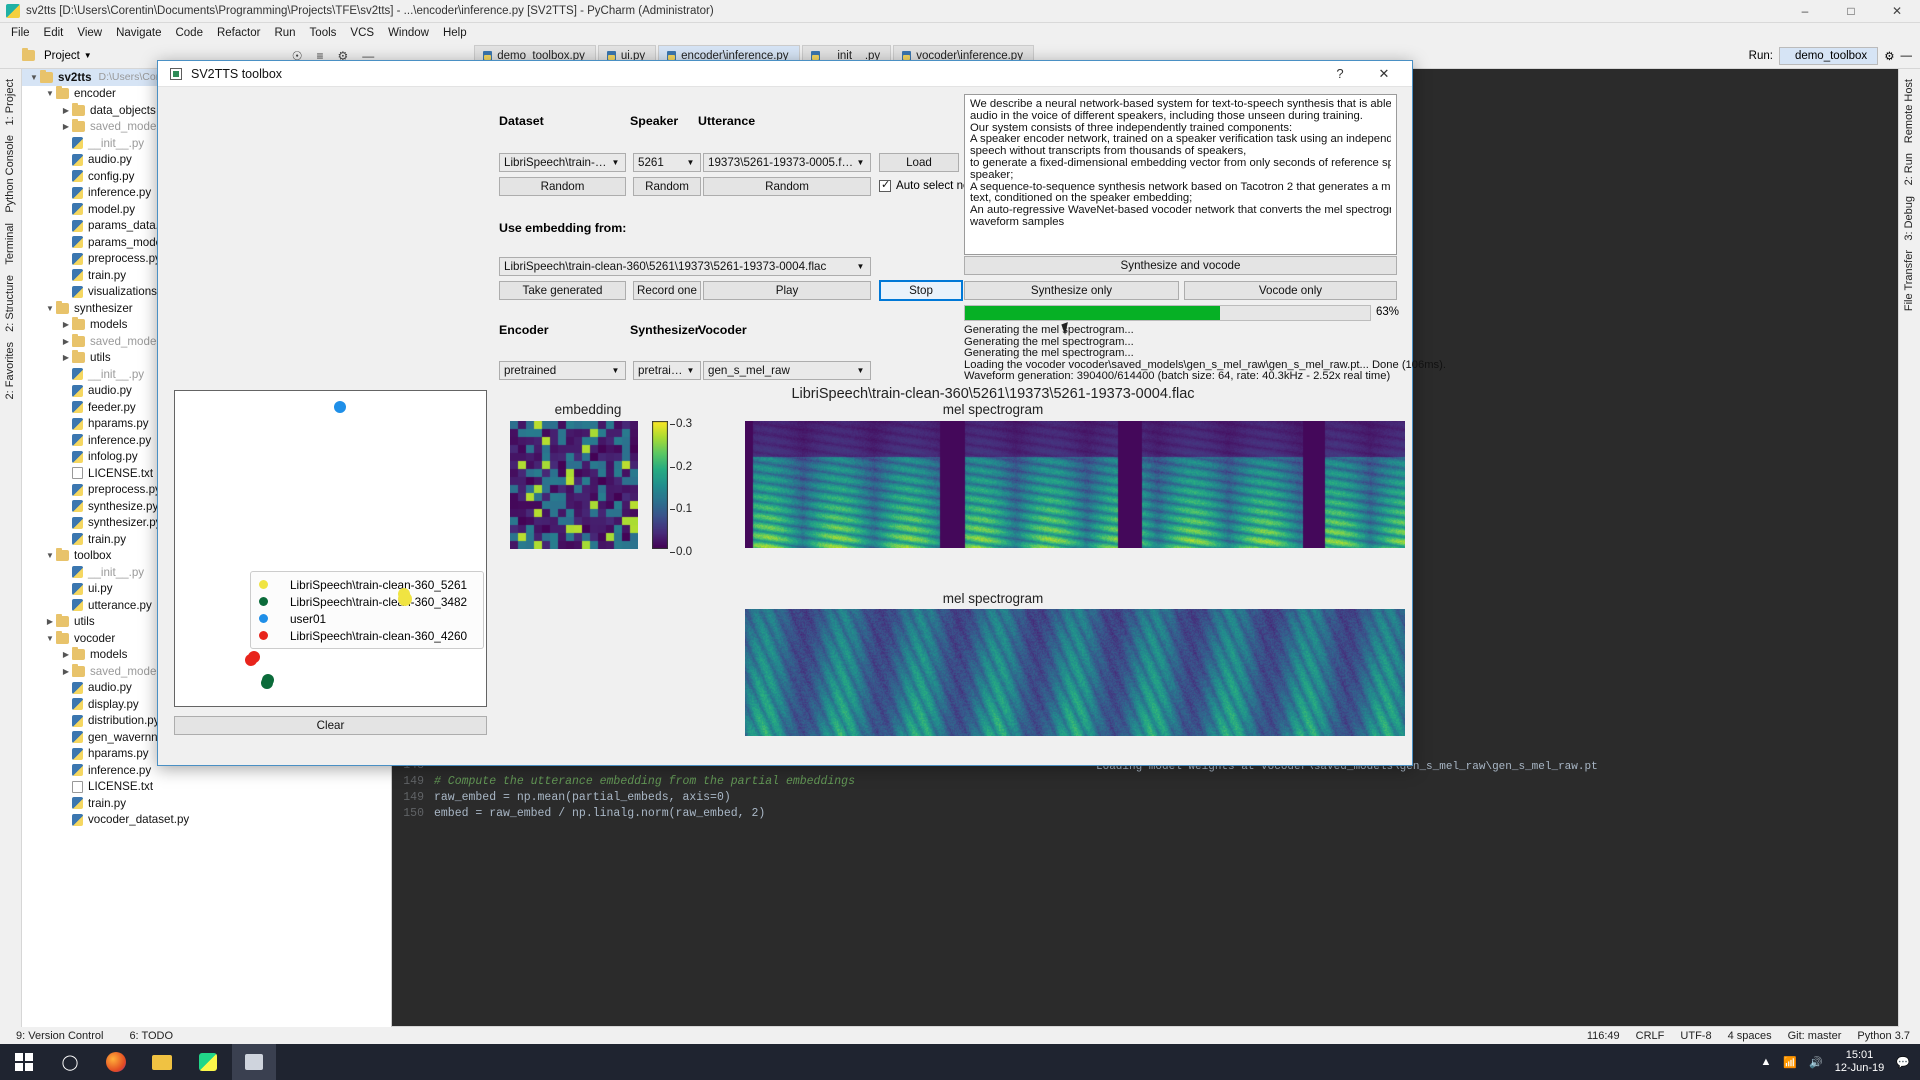 The image size is (1920, 1080). I want to click on minimize-button: –, so click(1805, 11).